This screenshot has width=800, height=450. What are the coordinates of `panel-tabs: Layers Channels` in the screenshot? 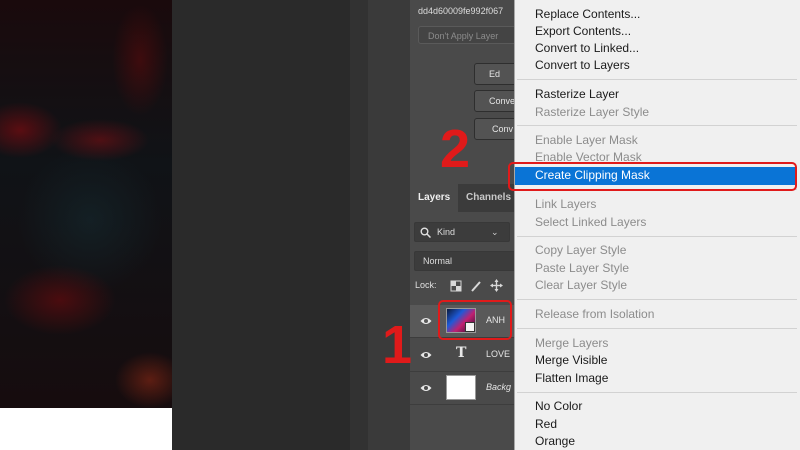 It's located at (462, 198).